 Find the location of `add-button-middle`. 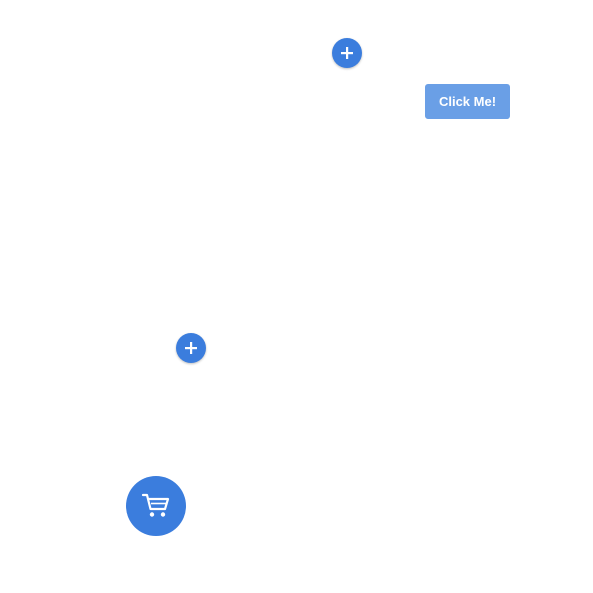

add-button-middle is located at coordinates (191, 348).